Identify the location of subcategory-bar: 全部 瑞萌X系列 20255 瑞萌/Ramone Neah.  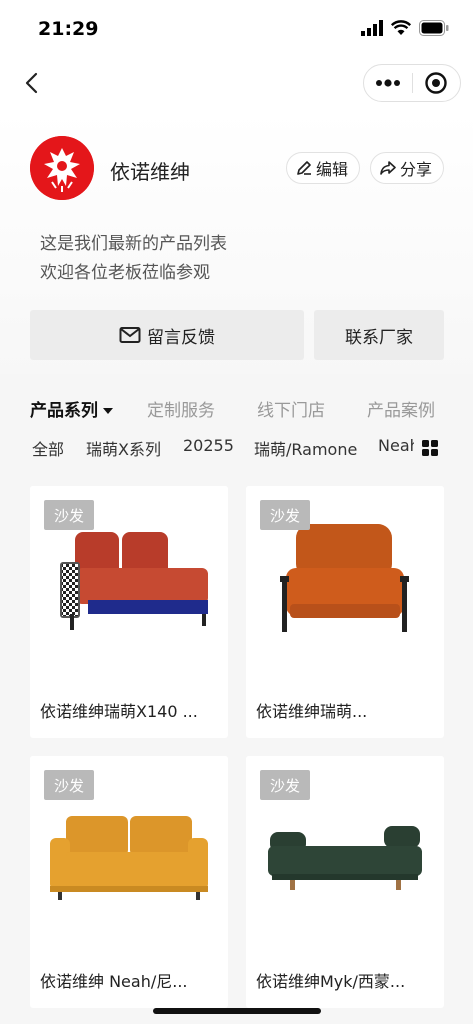
(236, 448).